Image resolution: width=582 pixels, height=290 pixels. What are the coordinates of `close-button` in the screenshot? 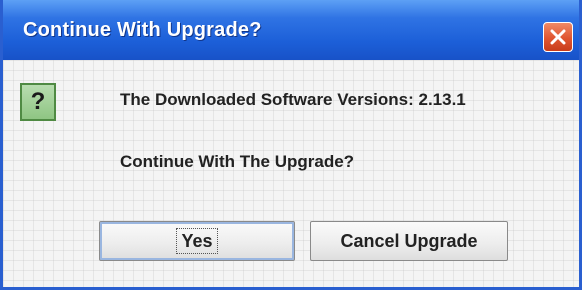 It's located at (558, 37).